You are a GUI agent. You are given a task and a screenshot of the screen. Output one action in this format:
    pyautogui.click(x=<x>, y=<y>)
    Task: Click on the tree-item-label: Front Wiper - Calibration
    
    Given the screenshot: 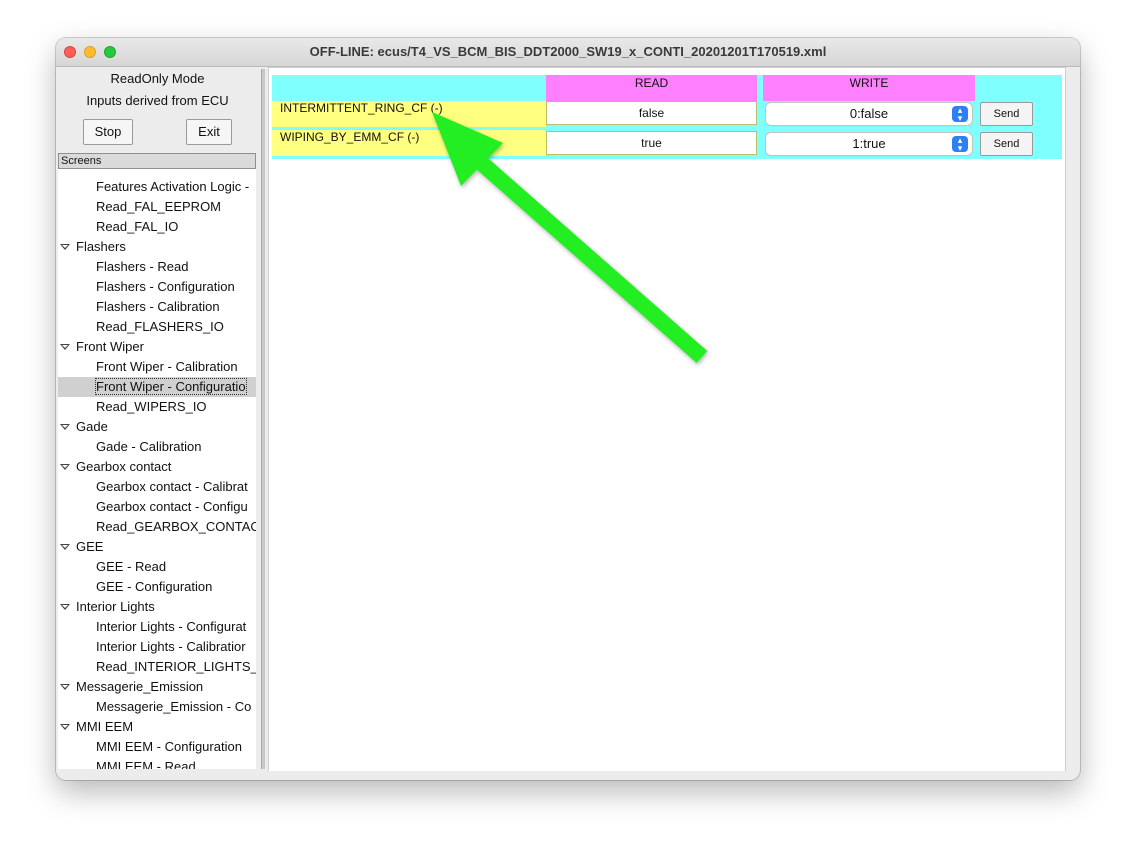 What is the action you would take?
    pyautogui.click(x=167, y=366)
    